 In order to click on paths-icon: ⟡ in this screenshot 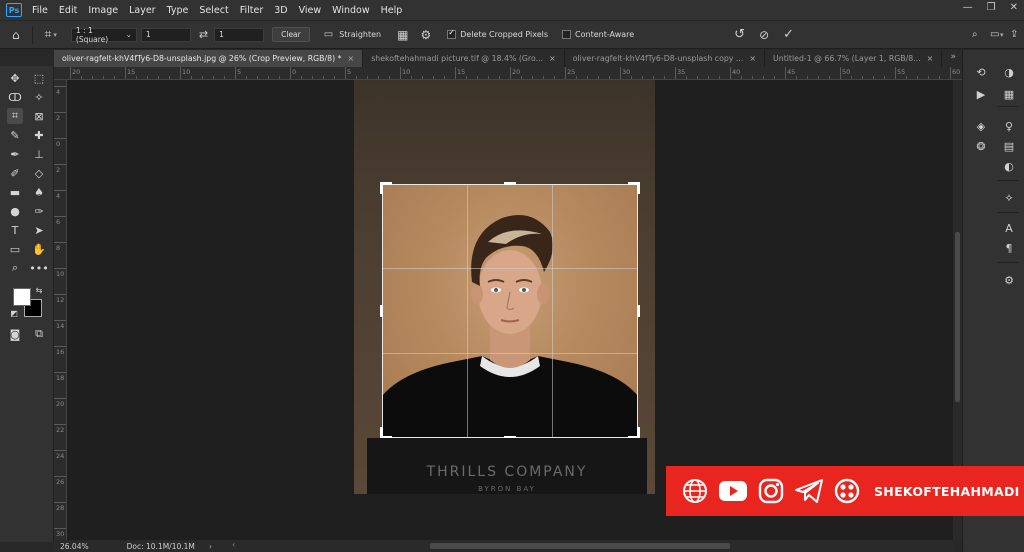, I will do `click(1009, 198)`.